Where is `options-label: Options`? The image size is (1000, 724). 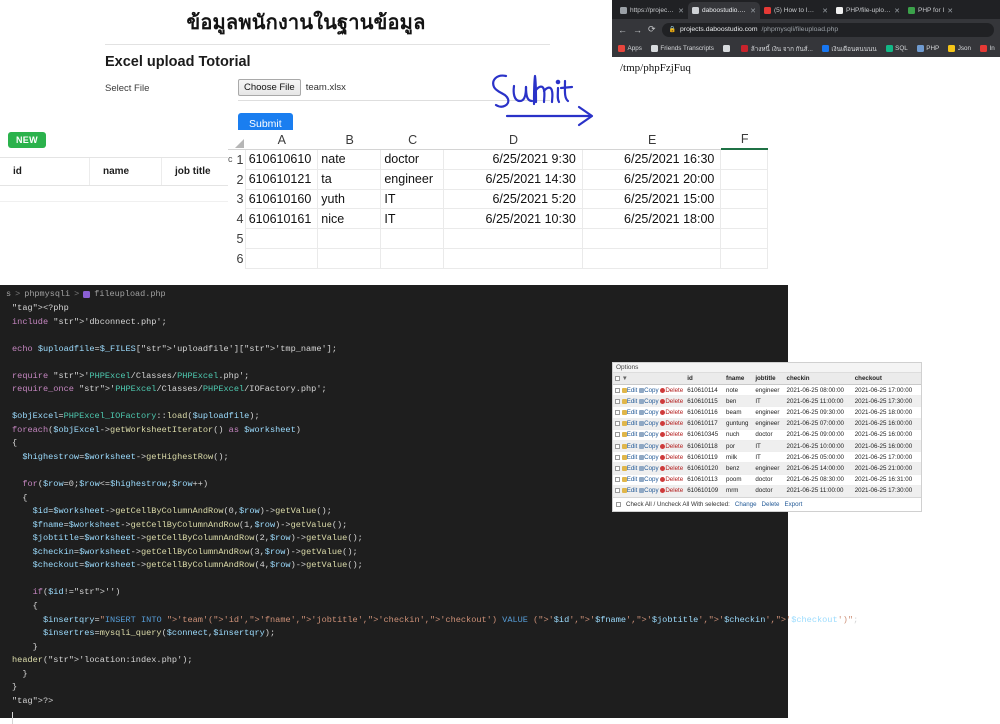 options-label: Options is located at coordinates (767, 368).